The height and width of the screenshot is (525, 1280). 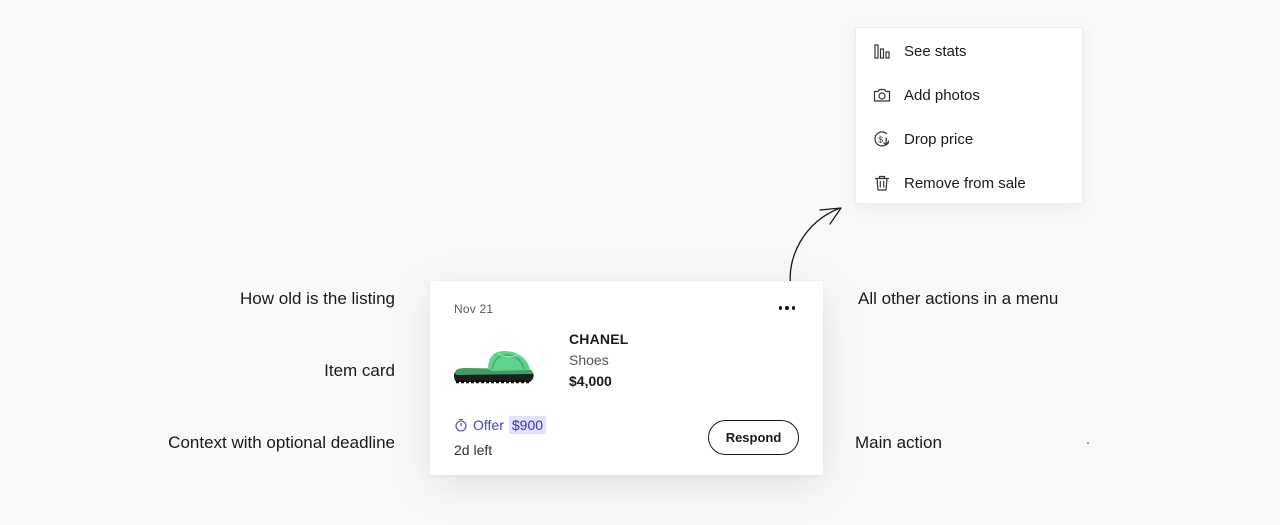 What do you see at coordinates (599, 339) in the screenshot?
I see `item-brand: CHANEL` at bounding box center [599, 339].